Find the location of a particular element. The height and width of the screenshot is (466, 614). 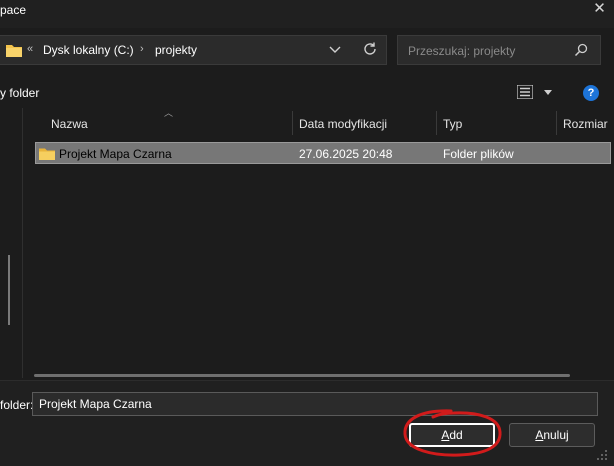

folder-field-label: folder: is located at coordinates (17, 405).